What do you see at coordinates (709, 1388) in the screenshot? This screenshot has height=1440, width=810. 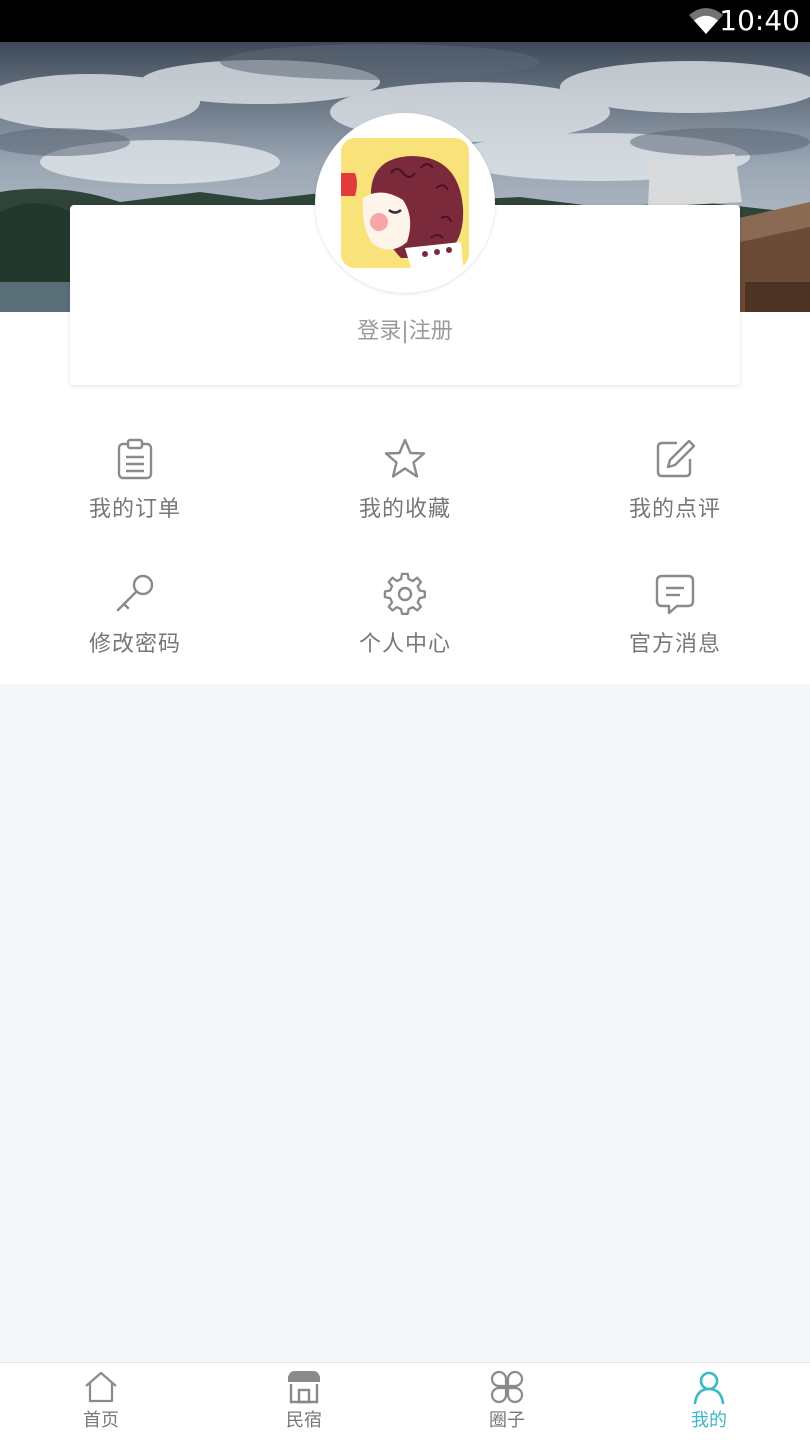 I see `user-icon` at bounding box center [709, 1388].